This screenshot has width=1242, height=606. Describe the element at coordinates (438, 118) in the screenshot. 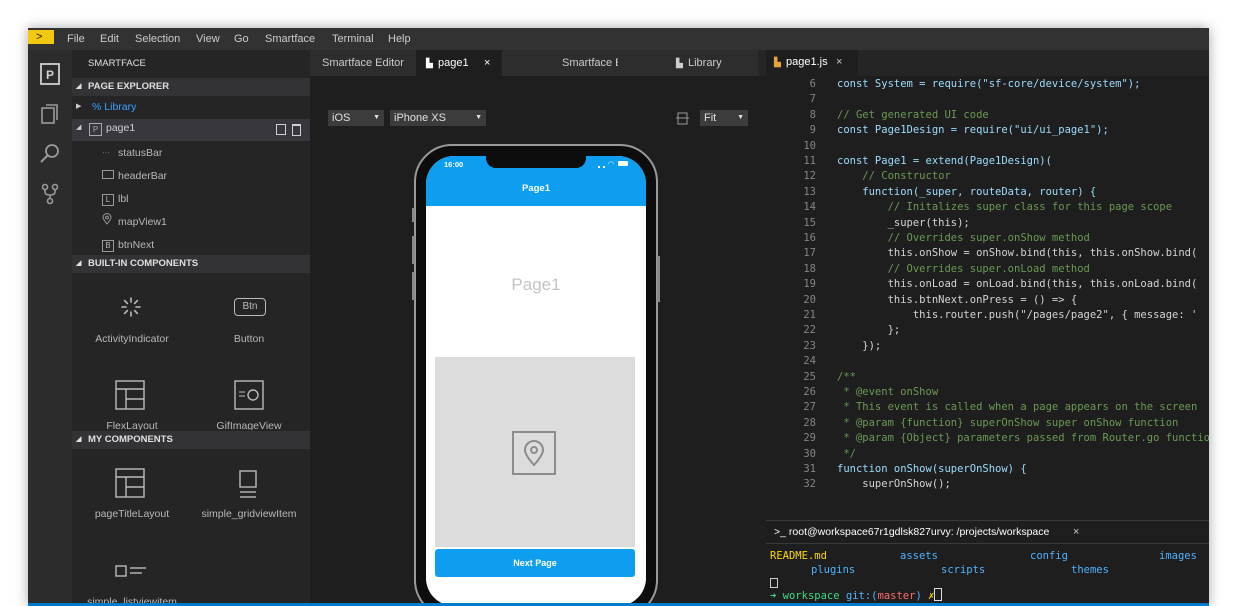

I see `device-select: iPhone XS ▼` at that location.